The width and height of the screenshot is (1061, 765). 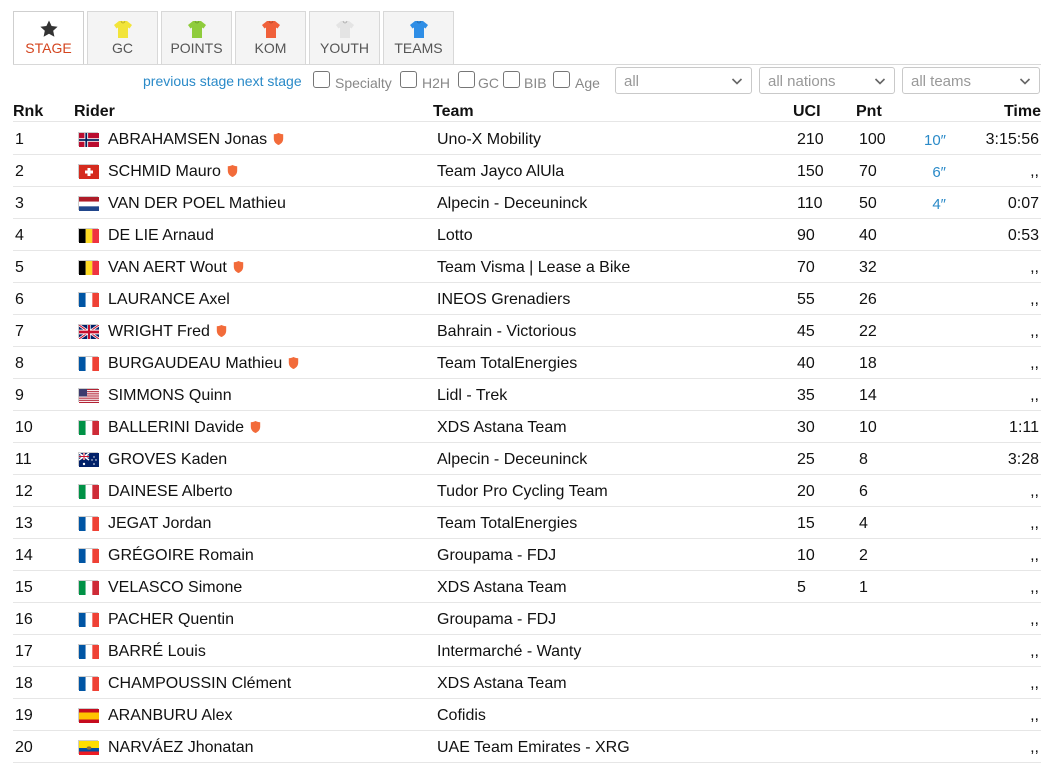 I want to click on tab-teams: TEAMS, so click(x=418, y=37).